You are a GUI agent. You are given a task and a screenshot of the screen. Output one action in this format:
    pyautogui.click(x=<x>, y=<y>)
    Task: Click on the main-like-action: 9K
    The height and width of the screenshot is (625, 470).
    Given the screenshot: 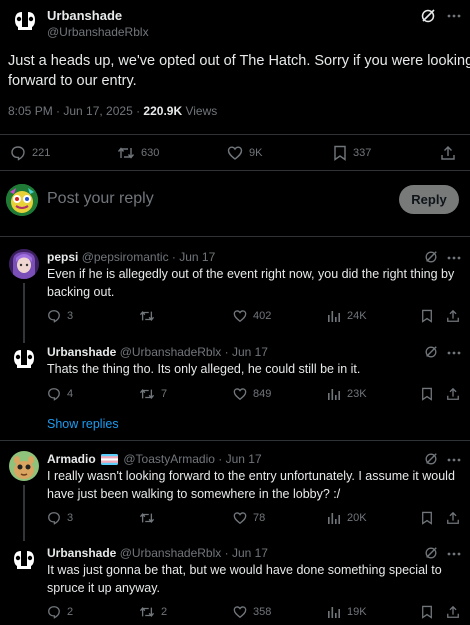 What is the action you would take?
    pyautogui.click(x=244, y=153)
    